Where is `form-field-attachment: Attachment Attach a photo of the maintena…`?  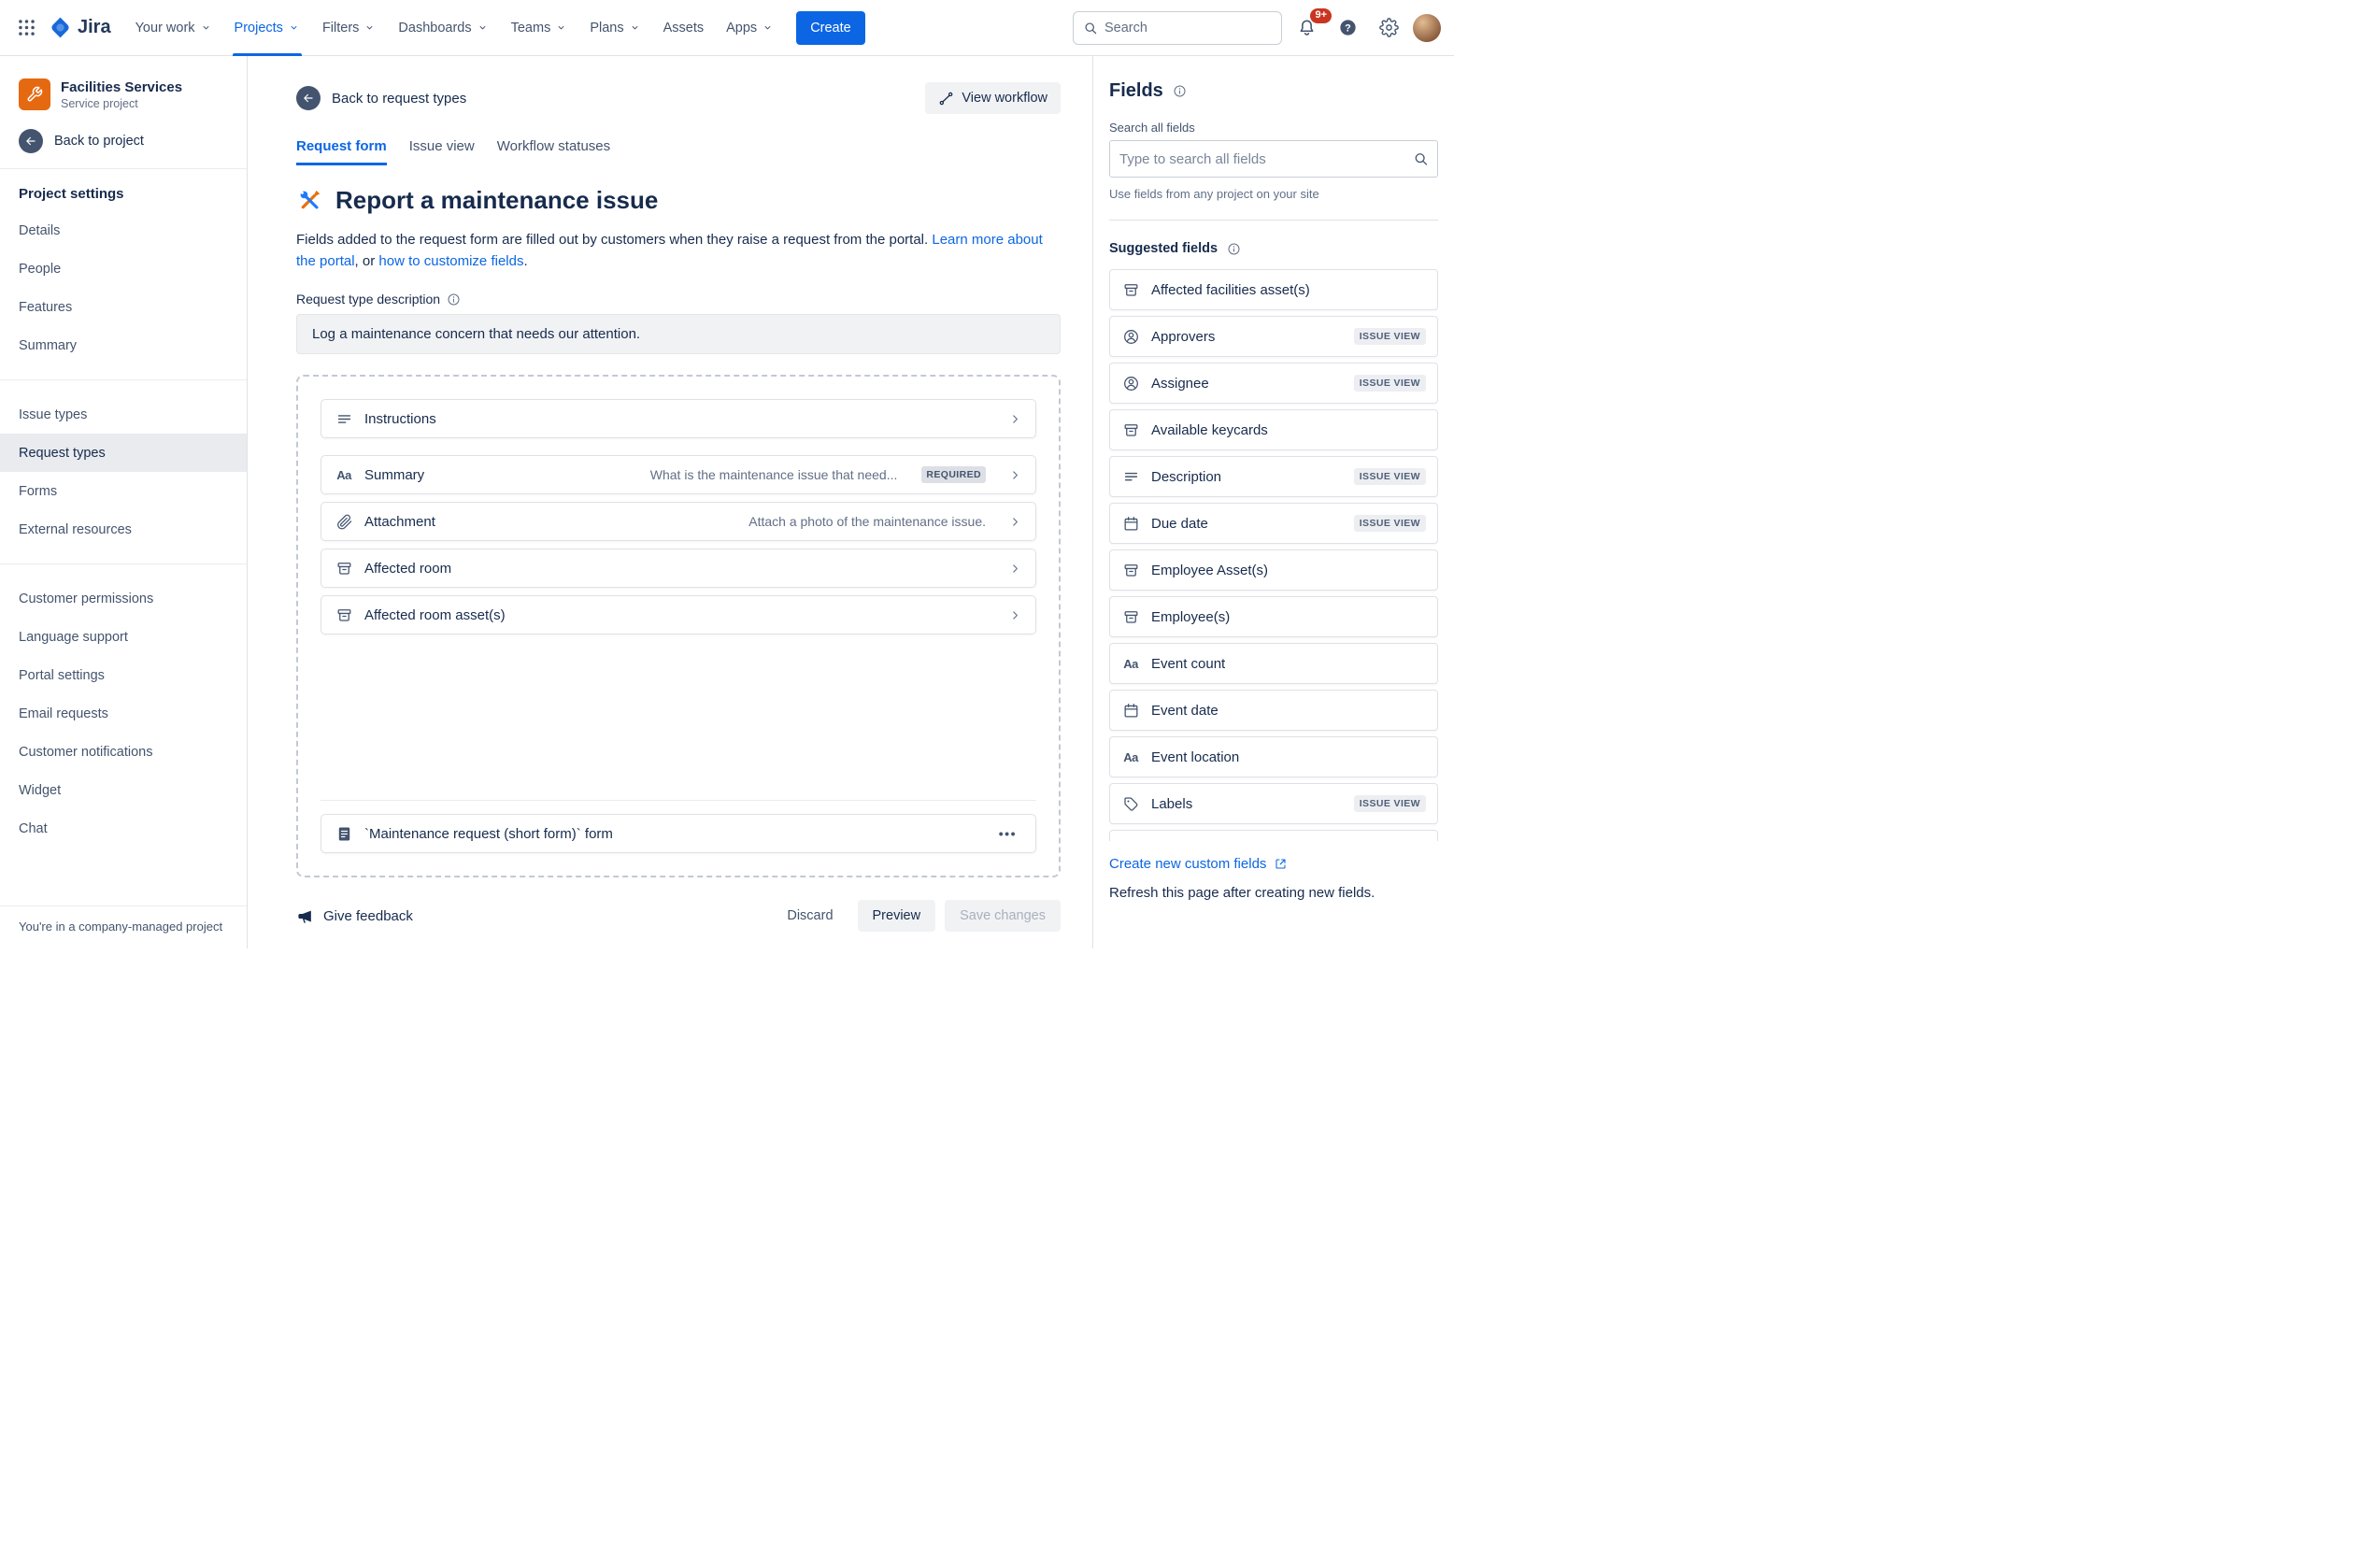 form-field-attachment: Attachment Attach a photo of the maintena… is located at coordinates (678, 521).